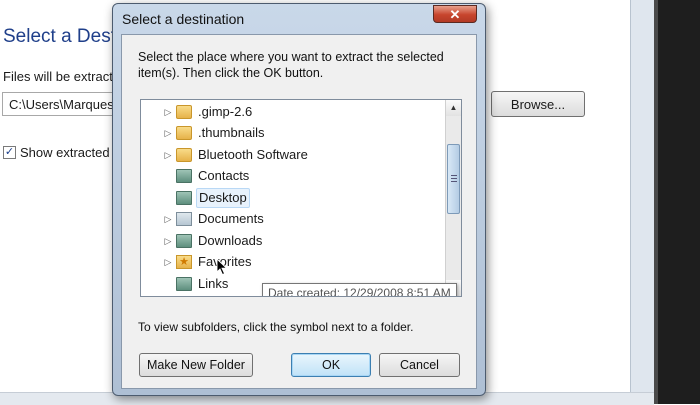  Describe the element at coordinates (642, 202) in the screenshot. I see `window-frame-edge` at that location.